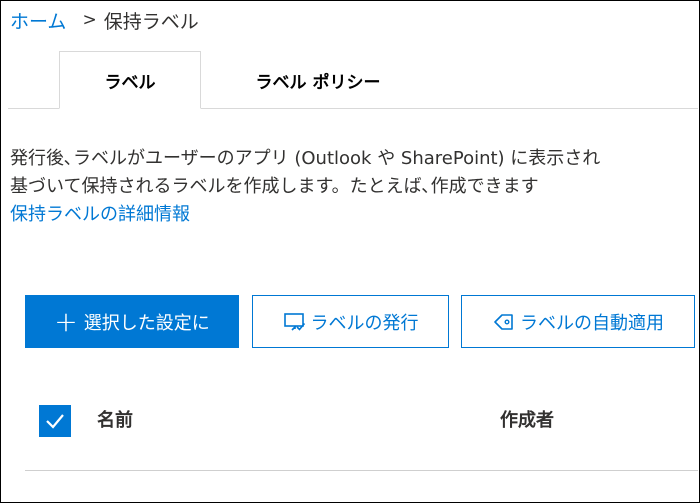 The image size is (700, 503). What do you see at coordinates (151, 21) in the screenshot?
I see `breadcrumb-current: 保持ラベル` at bounding box center [151, 21].